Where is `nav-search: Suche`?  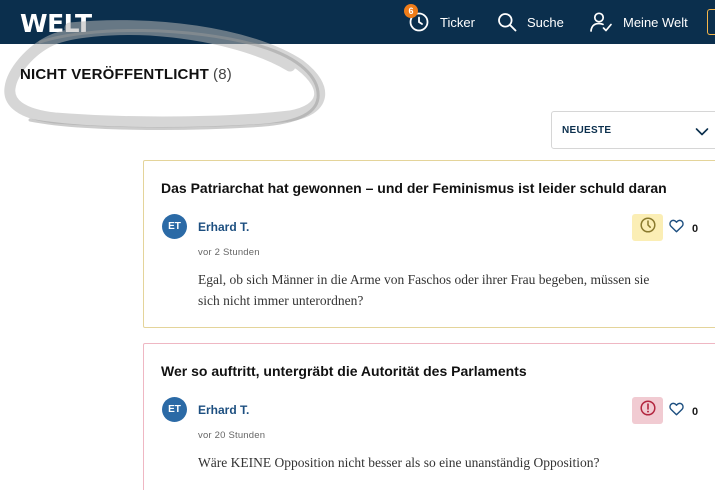 nav-search: Suche is located at coordinates (530, 22).